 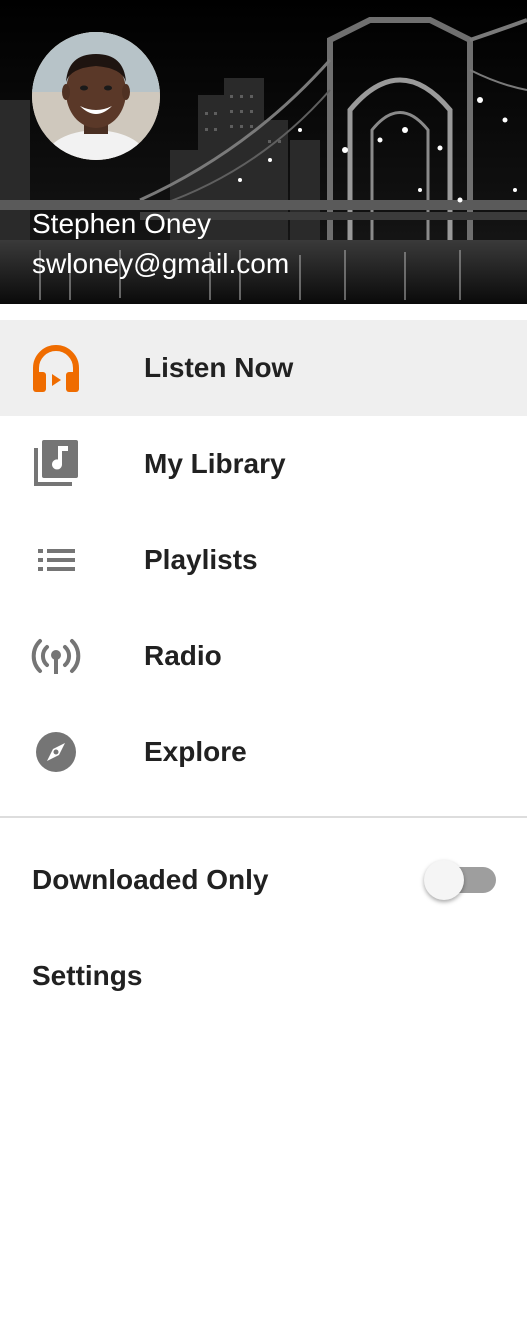 What do you see at coordinates (201, 559) in the screenshot?
I see `nav-label-playlists: Playlists` at bounding box center [201, 559].